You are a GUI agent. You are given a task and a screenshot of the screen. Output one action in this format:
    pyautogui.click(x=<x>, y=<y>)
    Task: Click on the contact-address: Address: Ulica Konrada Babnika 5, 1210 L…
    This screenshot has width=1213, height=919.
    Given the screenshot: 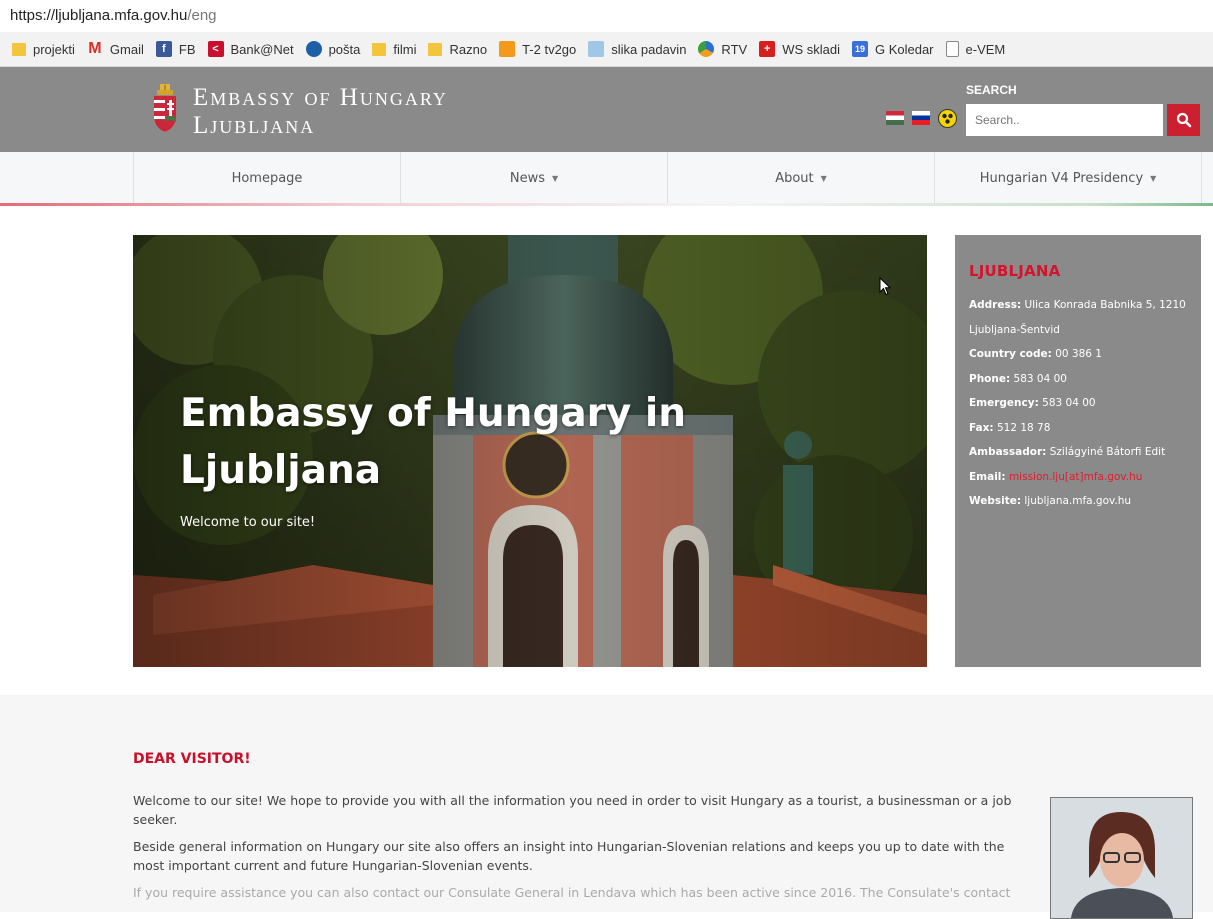 What is the action you would take?
    pyautogui.click(x=1077, y=317)
    